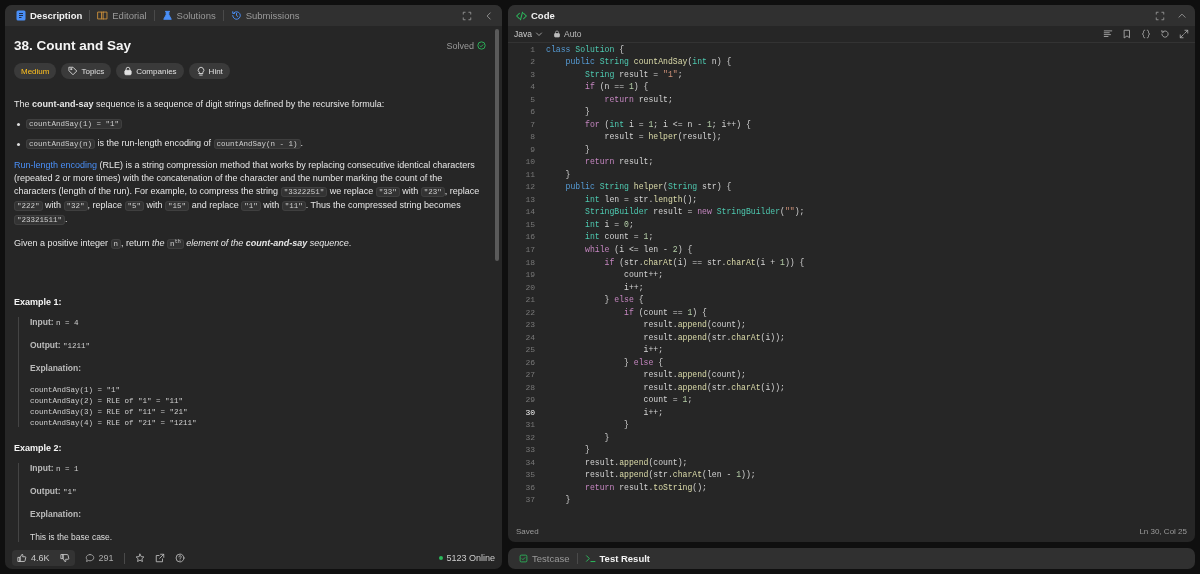 The image size is (1200, 574). I want to click on line-number: 9, so click(532, 149).